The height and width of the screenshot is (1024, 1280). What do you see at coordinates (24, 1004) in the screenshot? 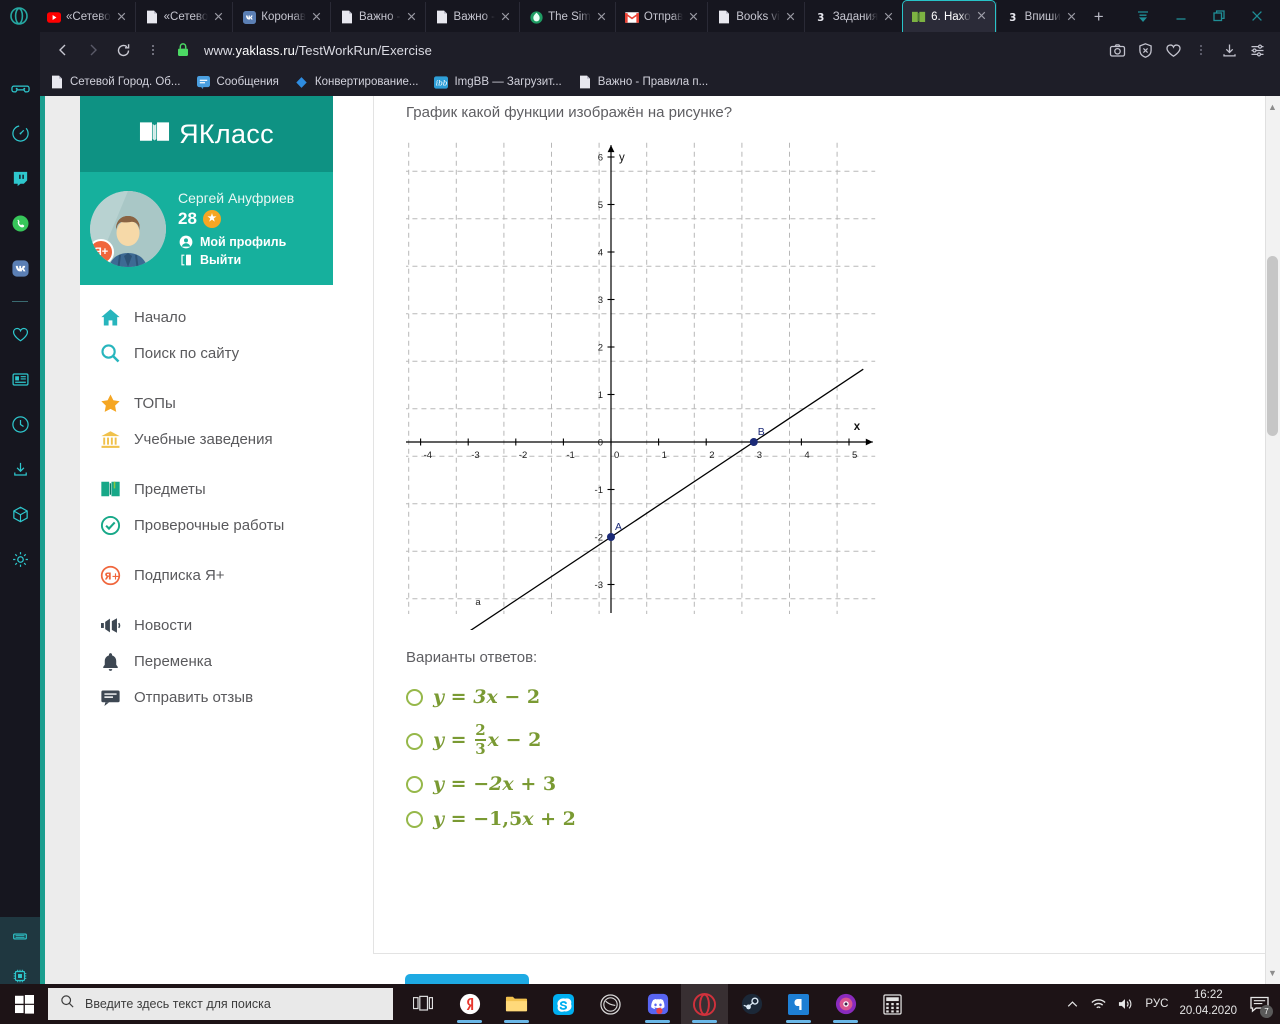
I see `start-button` at bounding box center [24, 1004].